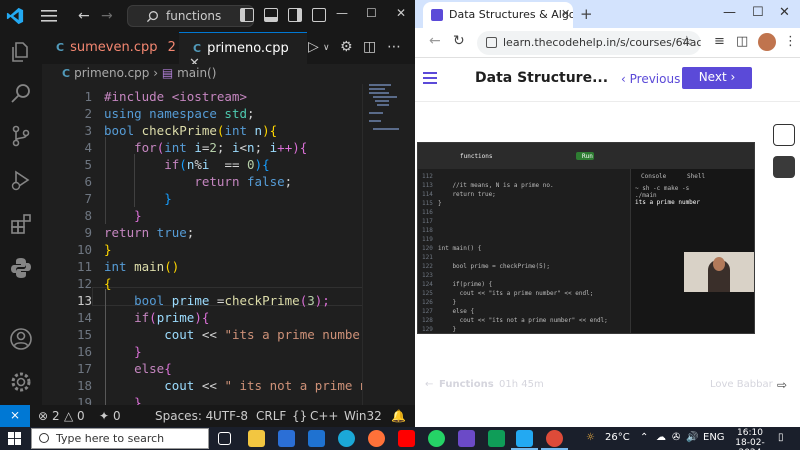 The width and height of the screenshot is (800, 450). Describe the element at coordinates (750, 439) in the screenshot. I see `system-clock: 16:10 18-02-2024` at that location.